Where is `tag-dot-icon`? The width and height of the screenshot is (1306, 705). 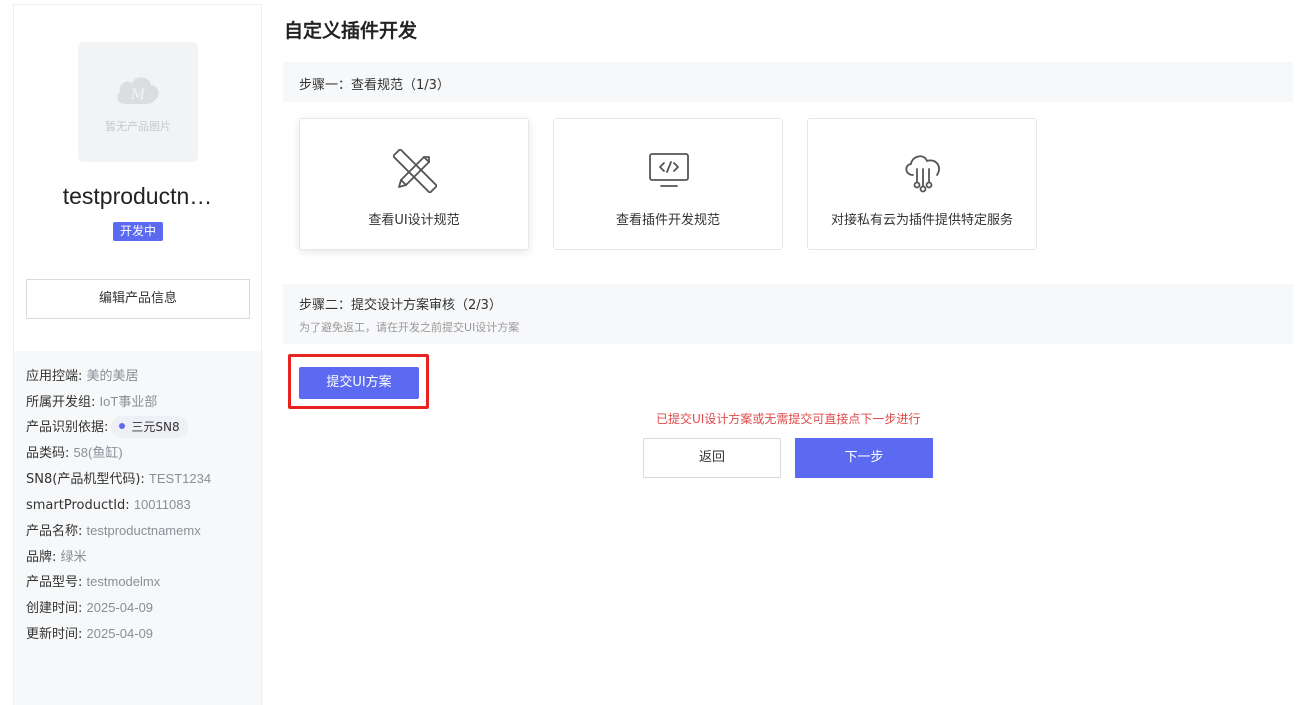 tag-dot-icon is located at coordinates (122, 426).